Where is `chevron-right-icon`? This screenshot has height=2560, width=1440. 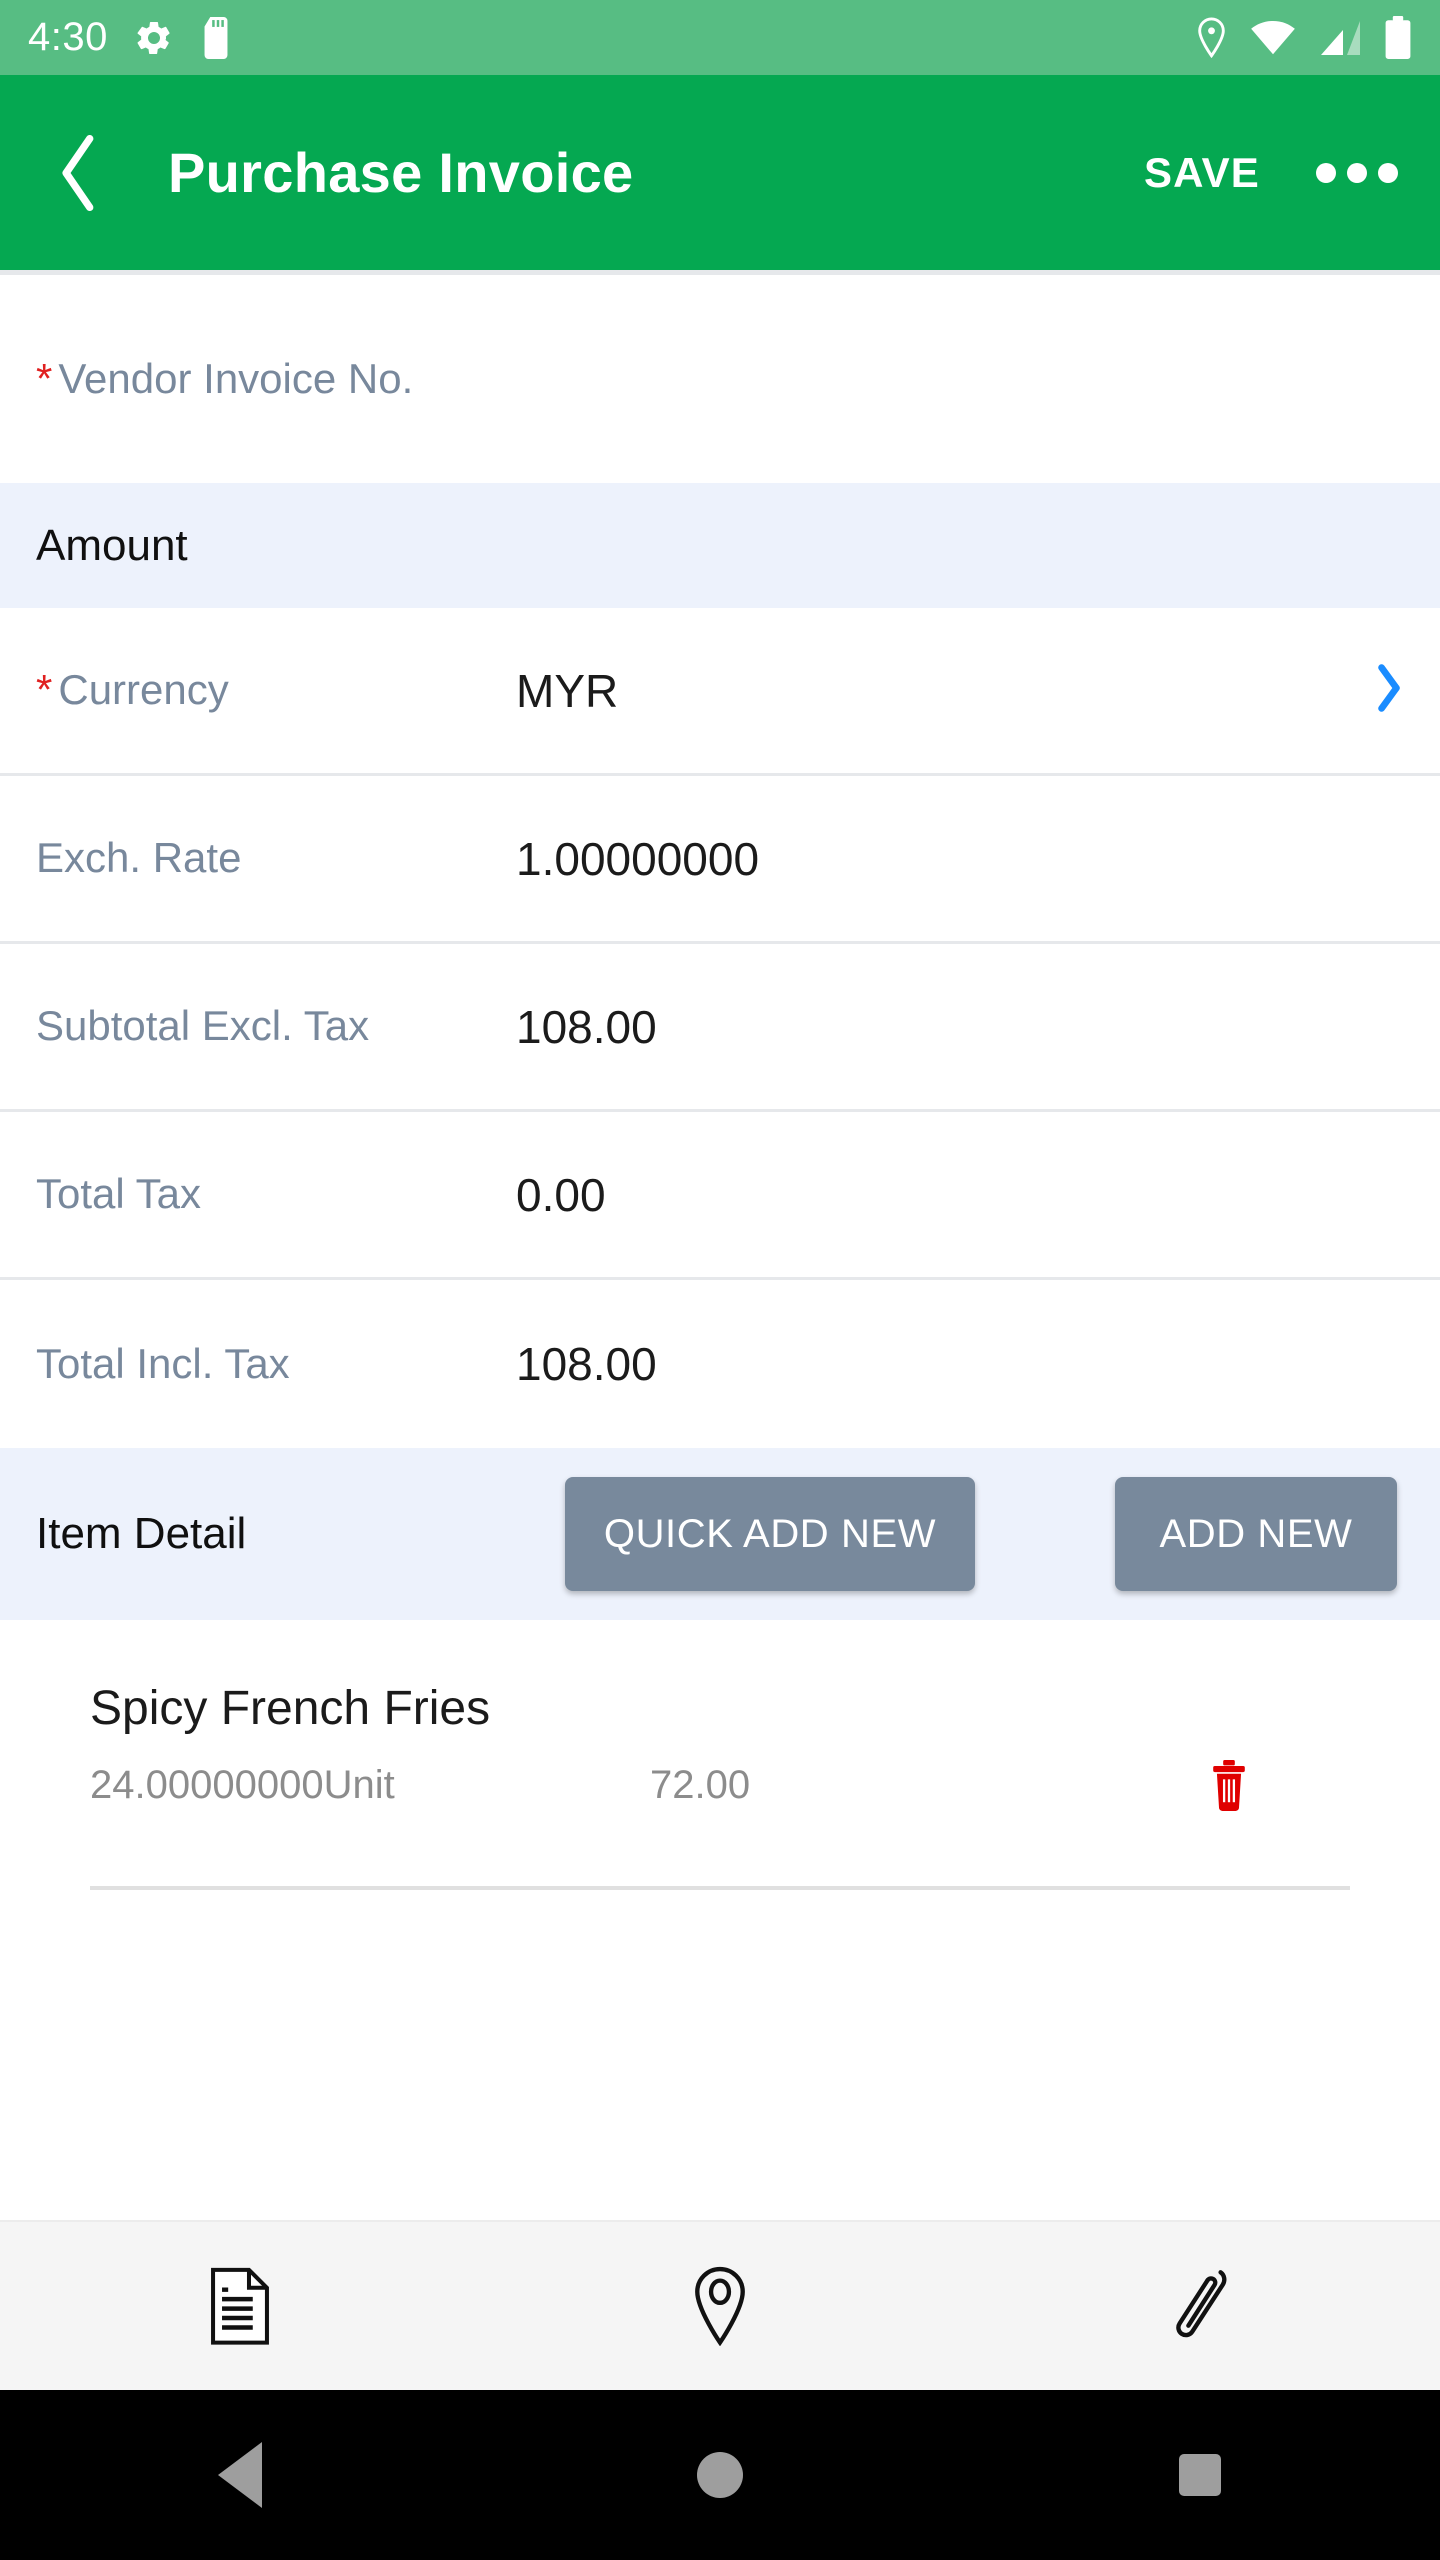 chevron-right-icon is located at coordinates (1389, 690).